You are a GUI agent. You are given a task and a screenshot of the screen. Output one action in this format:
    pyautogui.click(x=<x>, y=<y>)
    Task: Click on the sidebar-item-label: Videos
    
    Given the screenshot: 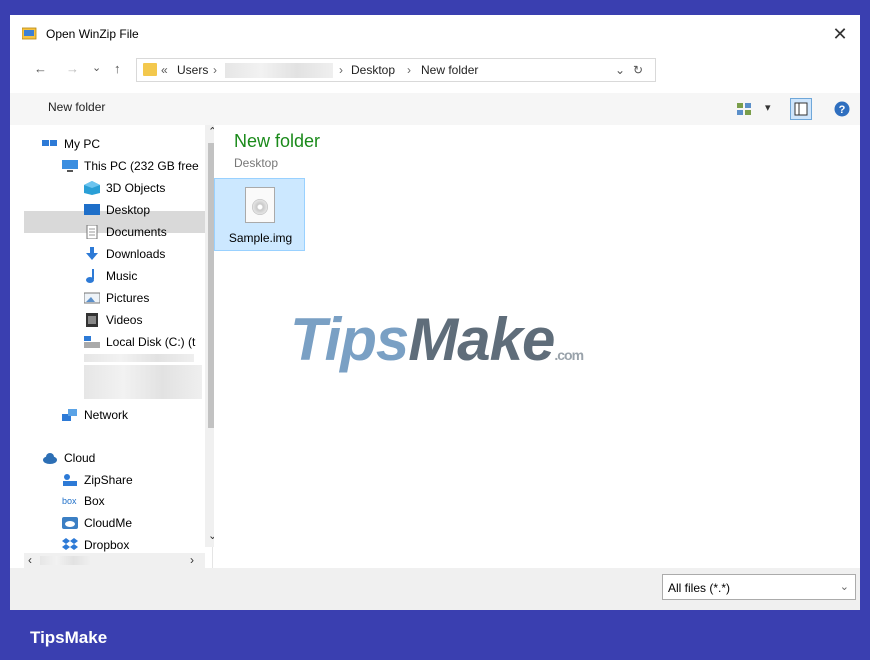 What is the action you would take?
    pyautogui.click(x=124, y=320)
    